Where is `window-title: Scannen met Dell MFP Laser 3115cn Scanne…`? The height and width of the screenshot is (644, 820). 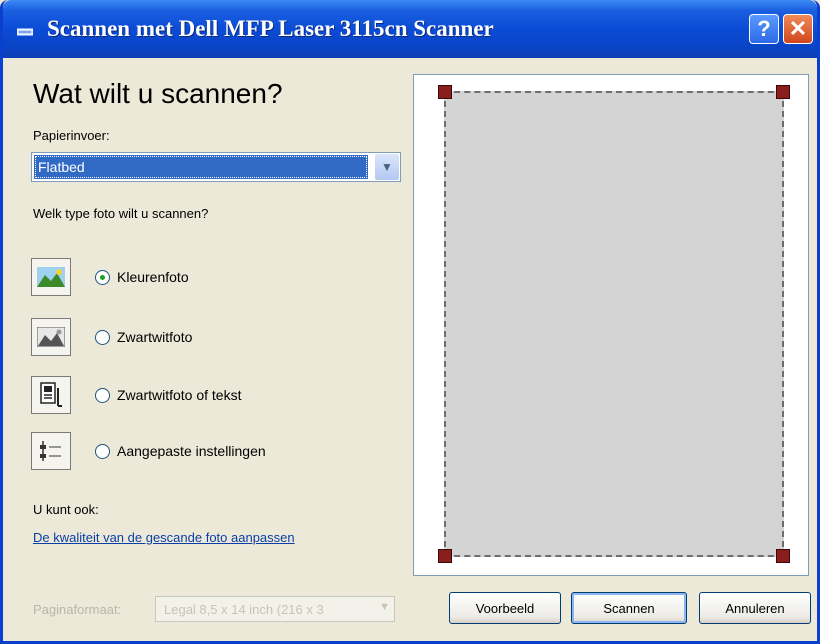
window-title: Scannen met Dell MFP Laser 3115cn Scanne… is located at coordinates (270, 28).